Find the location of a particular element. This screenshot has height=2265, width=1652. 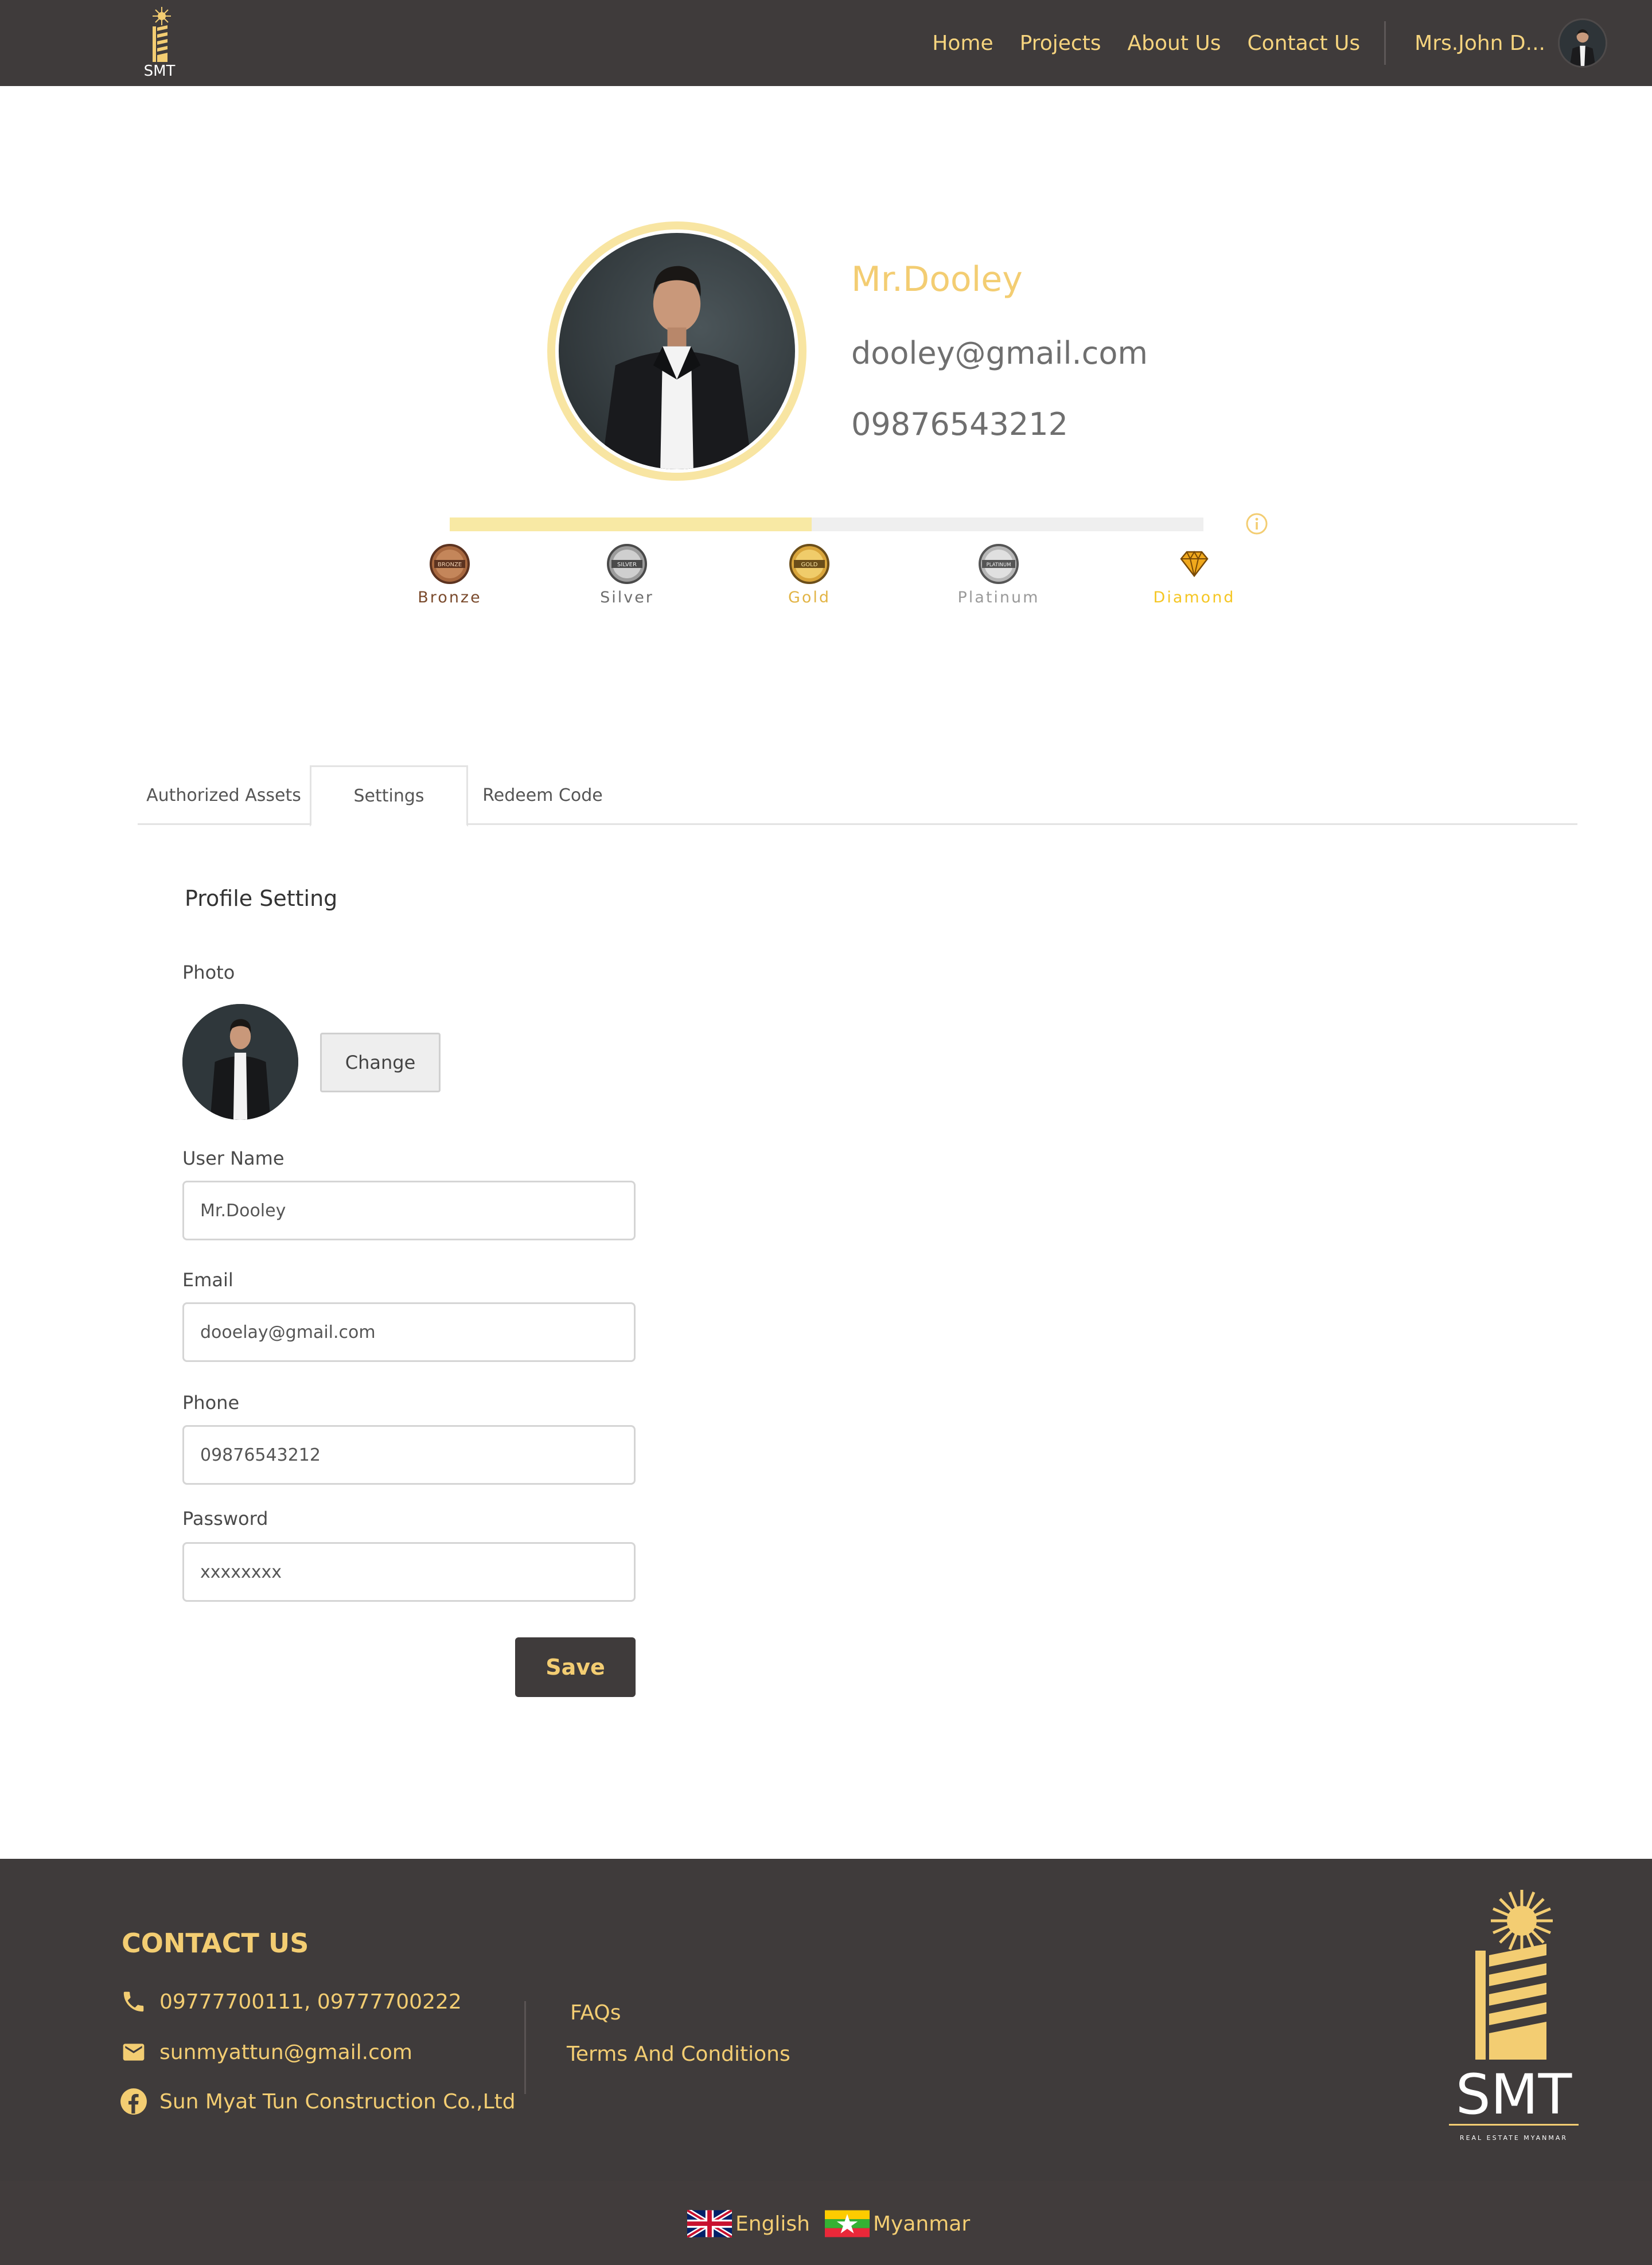

user-avatar is located at coordinates (1582, 43).